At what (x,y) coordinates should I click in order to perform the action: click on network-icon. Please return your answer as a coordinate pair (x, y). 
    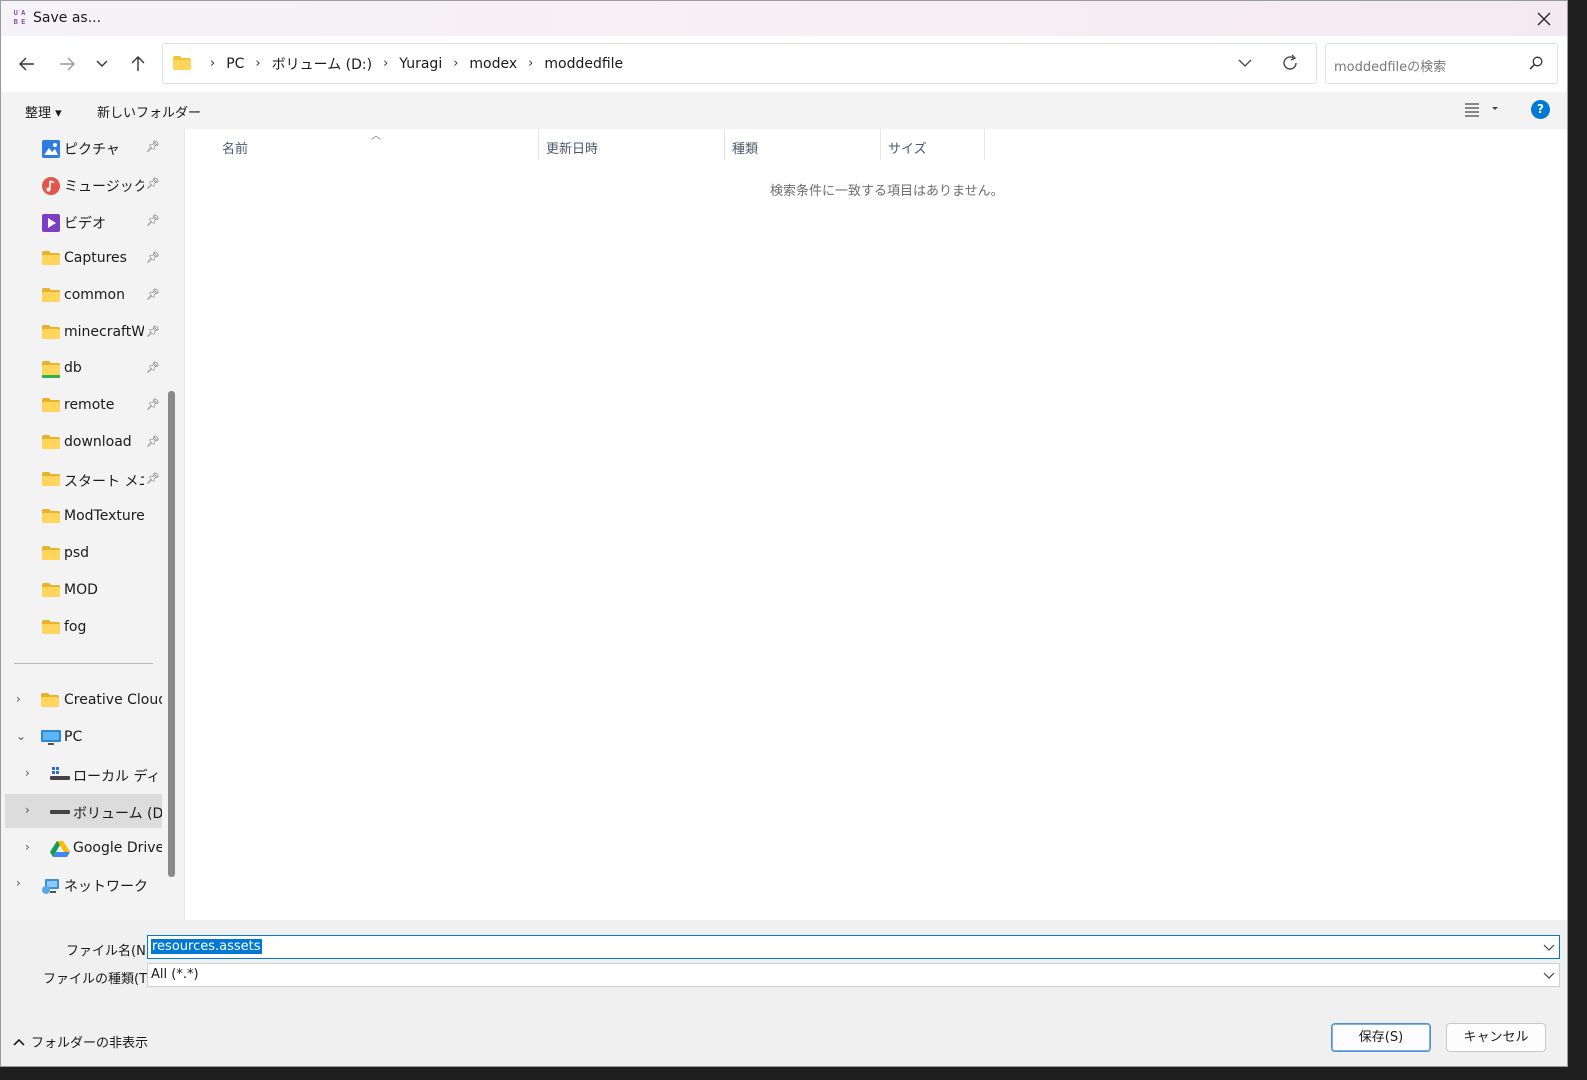
    Looking at the image, I should click on (50, 885).